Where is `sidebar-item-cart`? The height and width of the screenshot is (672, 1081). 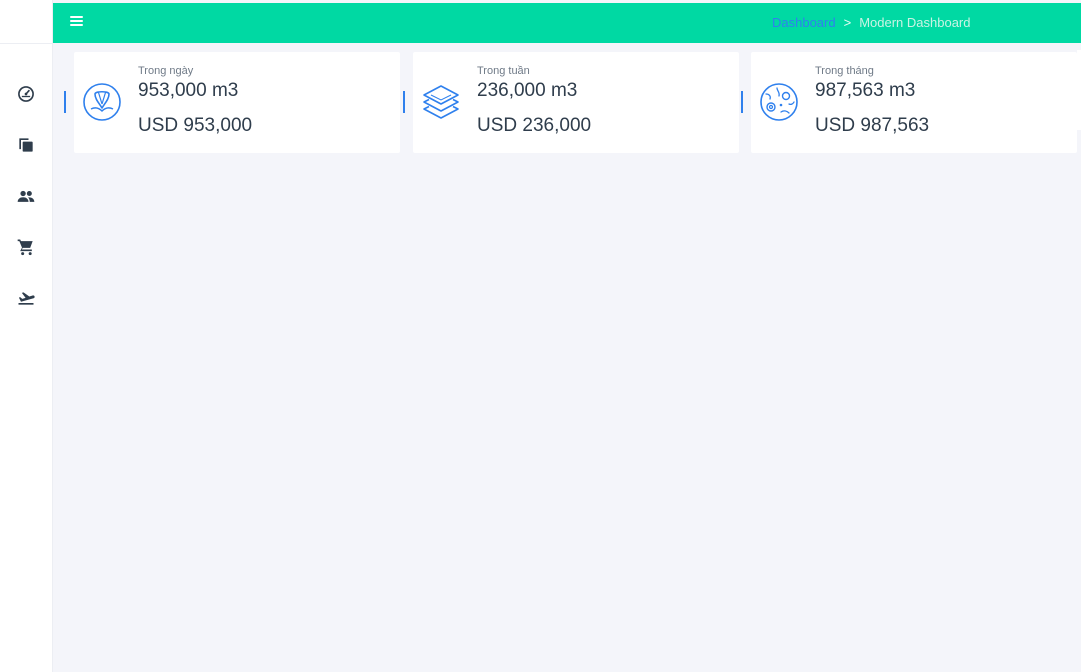
sidebar-item-cart is located at coordinates (26, 247).